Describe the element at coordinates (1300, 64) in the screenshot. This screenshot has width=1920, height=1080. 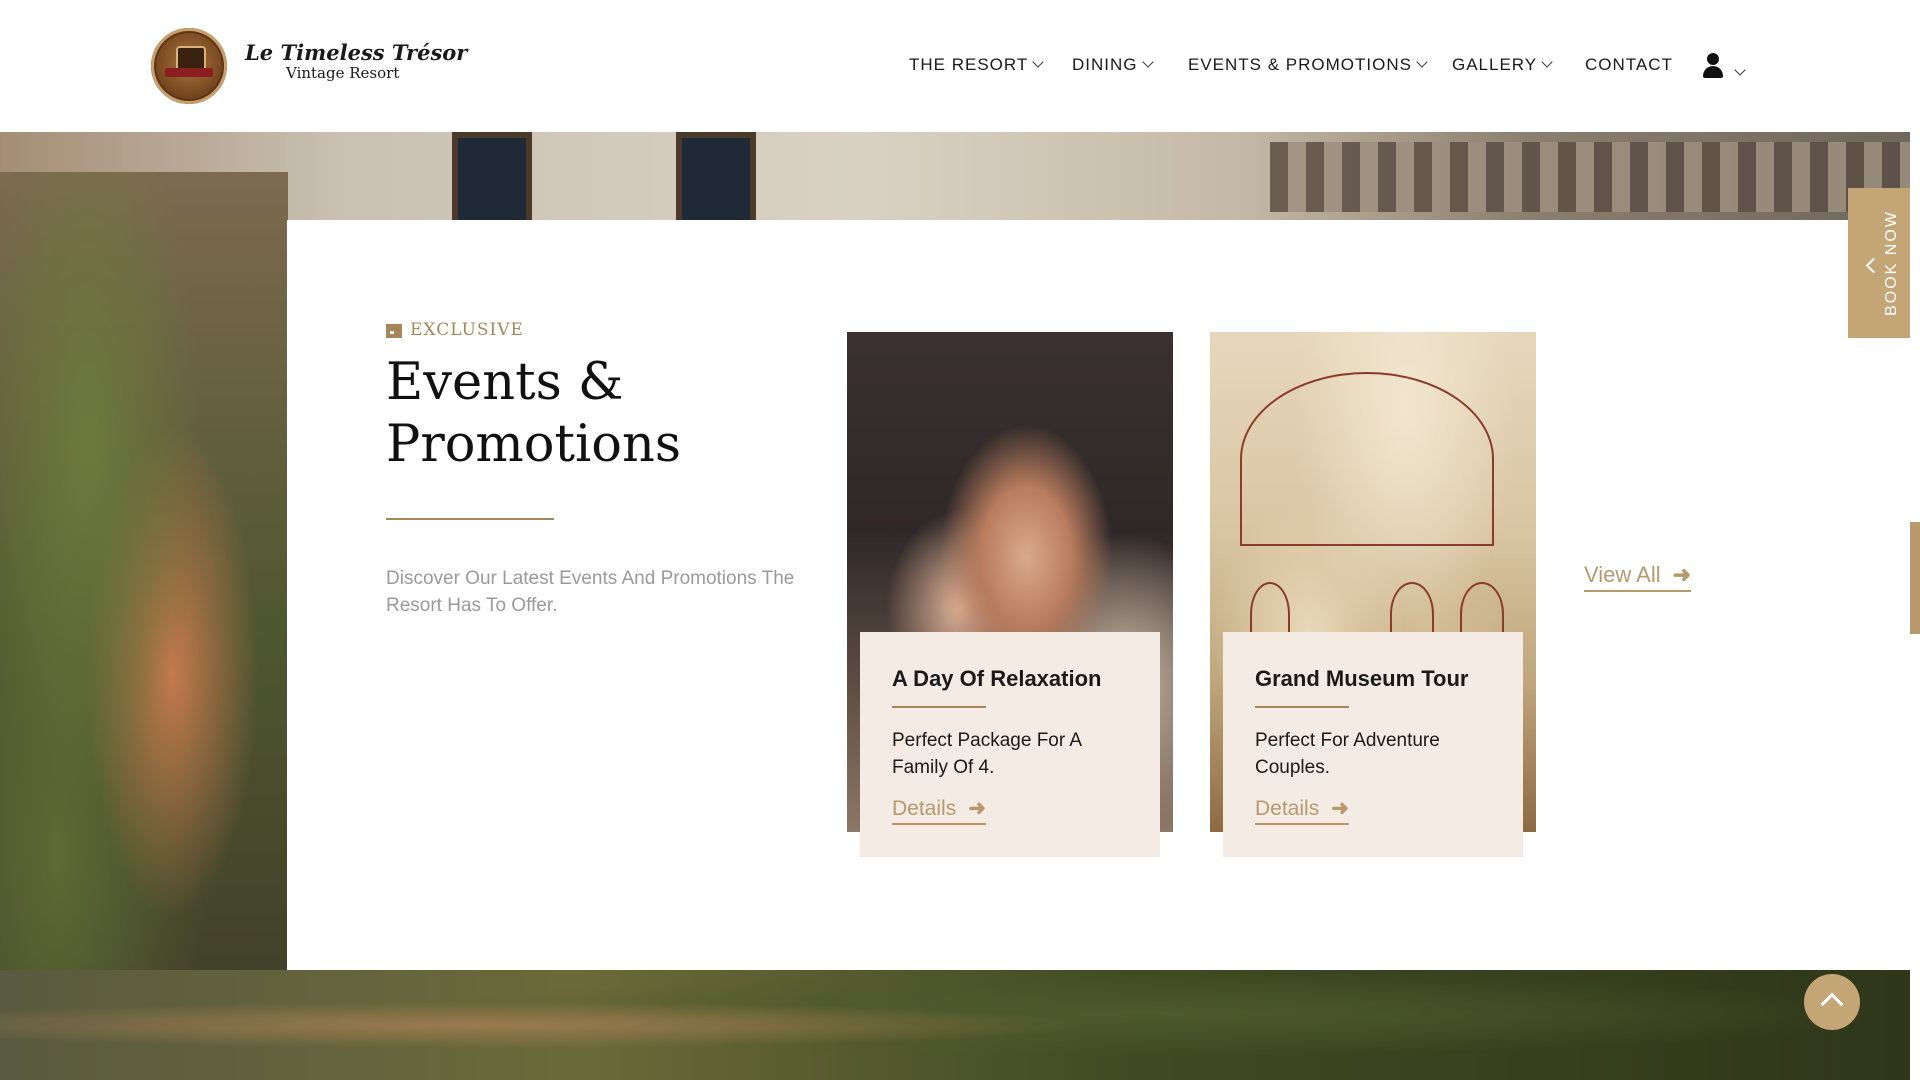
I see `nav-item-label: EVENTS & PROMOTIONS` at that location.